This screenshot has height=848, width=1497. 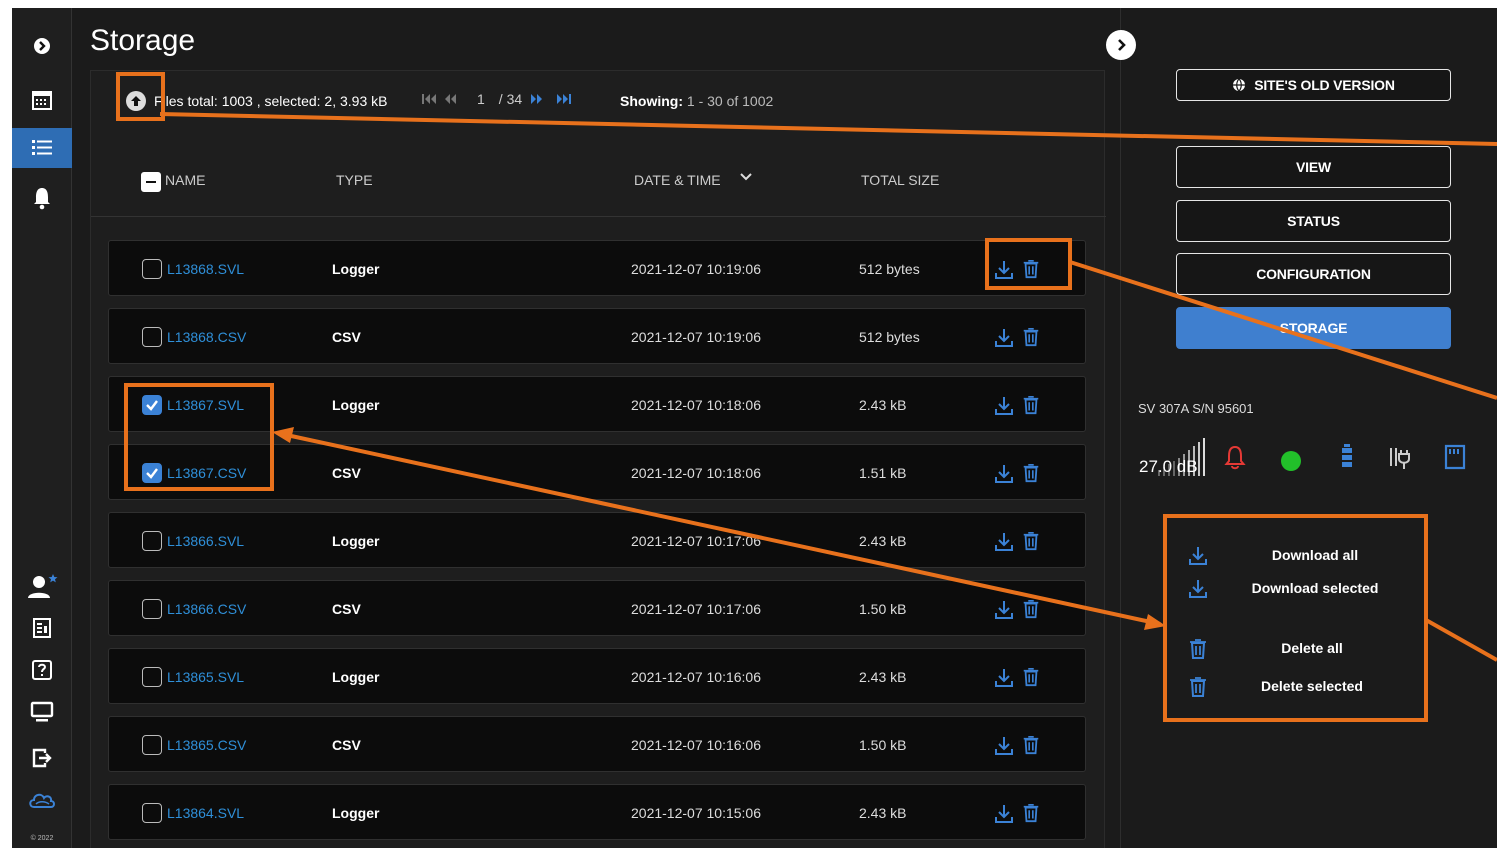 What do you see at coordinates (206, 609) in the screenshot?
I see `file-name-link: L13866.CSV` at bounding box center [206, 609].